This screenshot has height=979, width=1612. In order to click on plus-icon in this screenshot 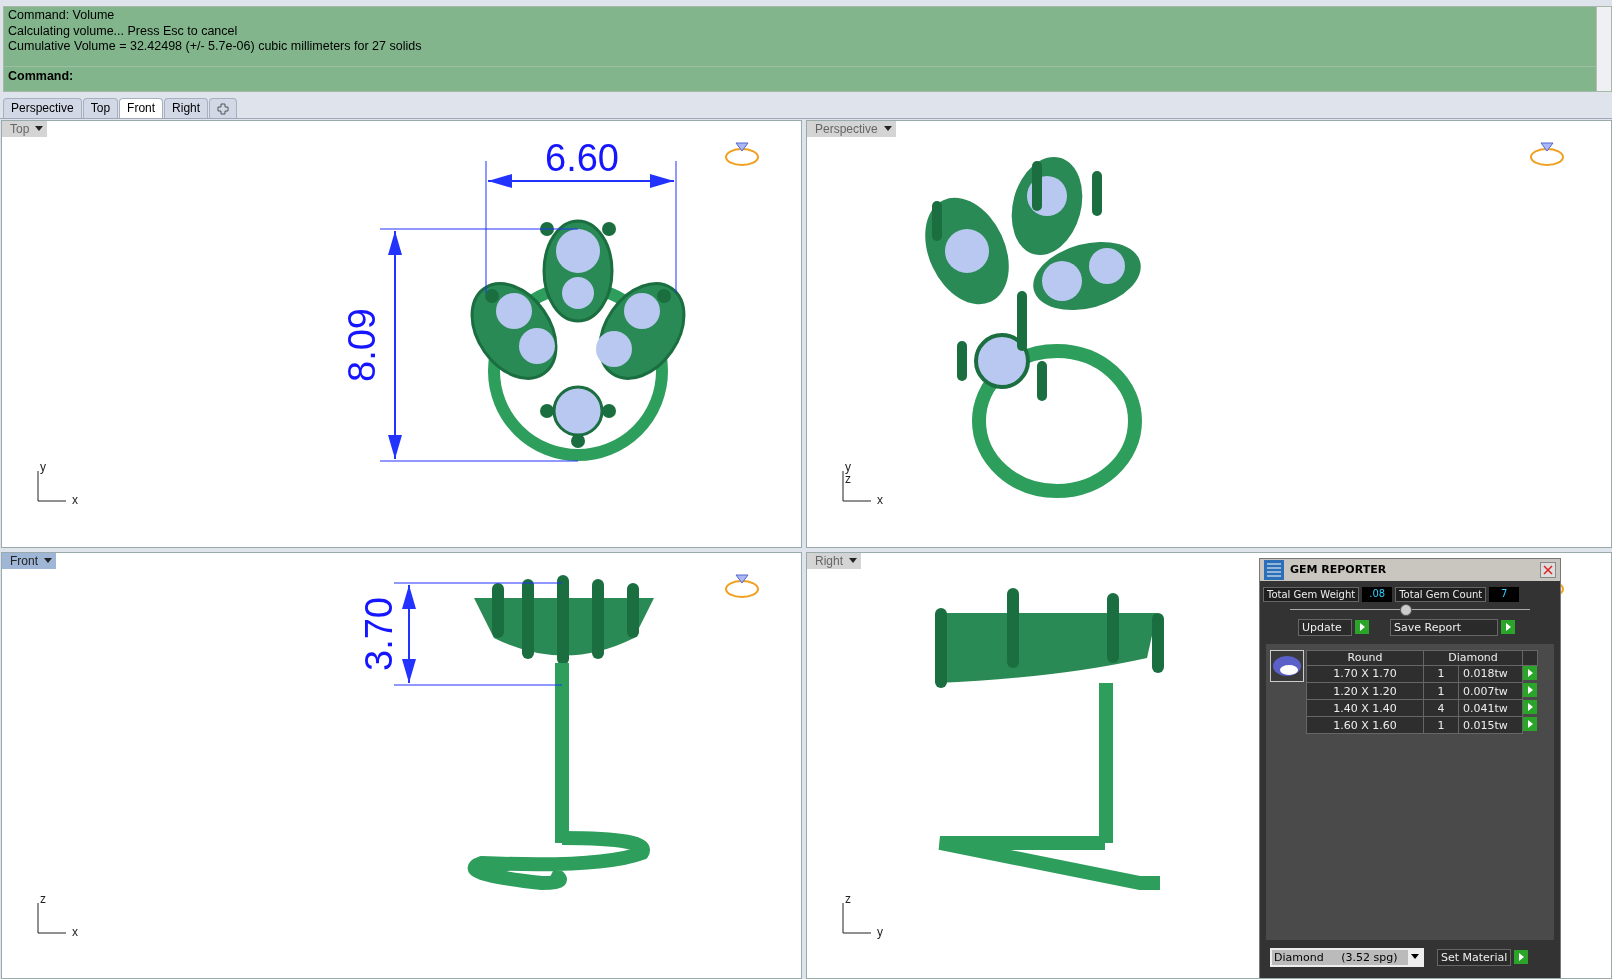, I will do `click(223, 108)`.